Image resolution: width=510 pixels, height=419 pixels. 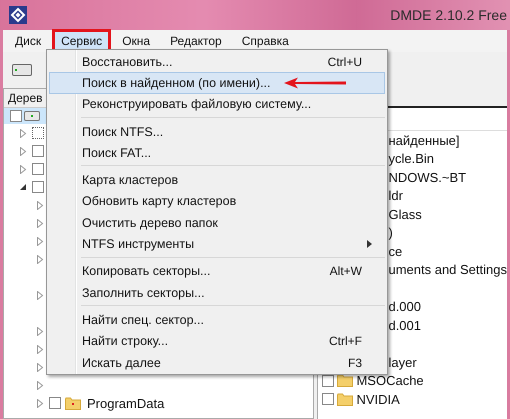 I want to click on file-name: ycle.Bin, so click(x=411, y=158).